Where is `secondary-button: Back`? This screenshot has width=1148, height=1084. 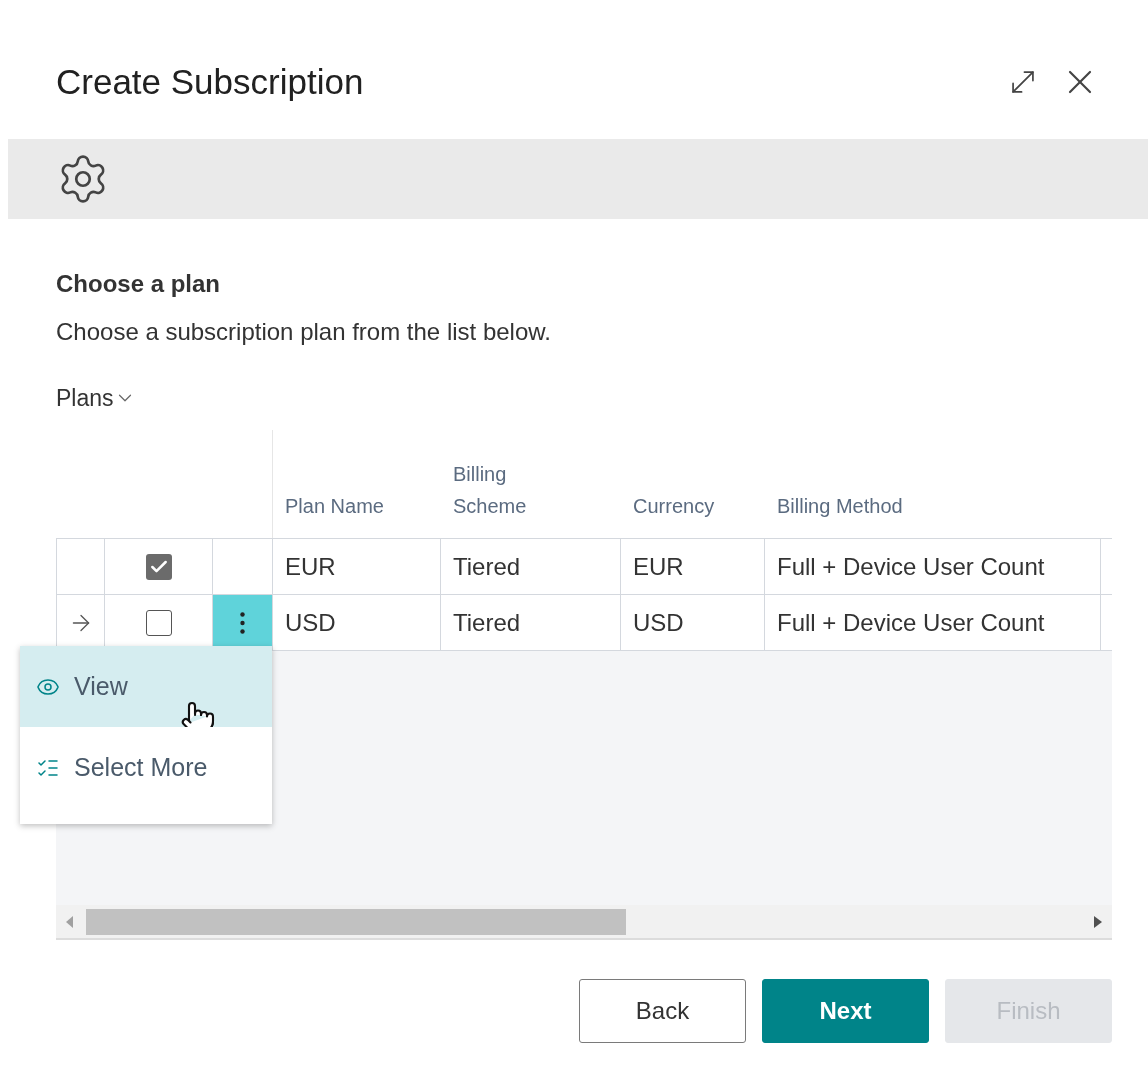 secondary-button: Back is located at coordinates (662, 1011).